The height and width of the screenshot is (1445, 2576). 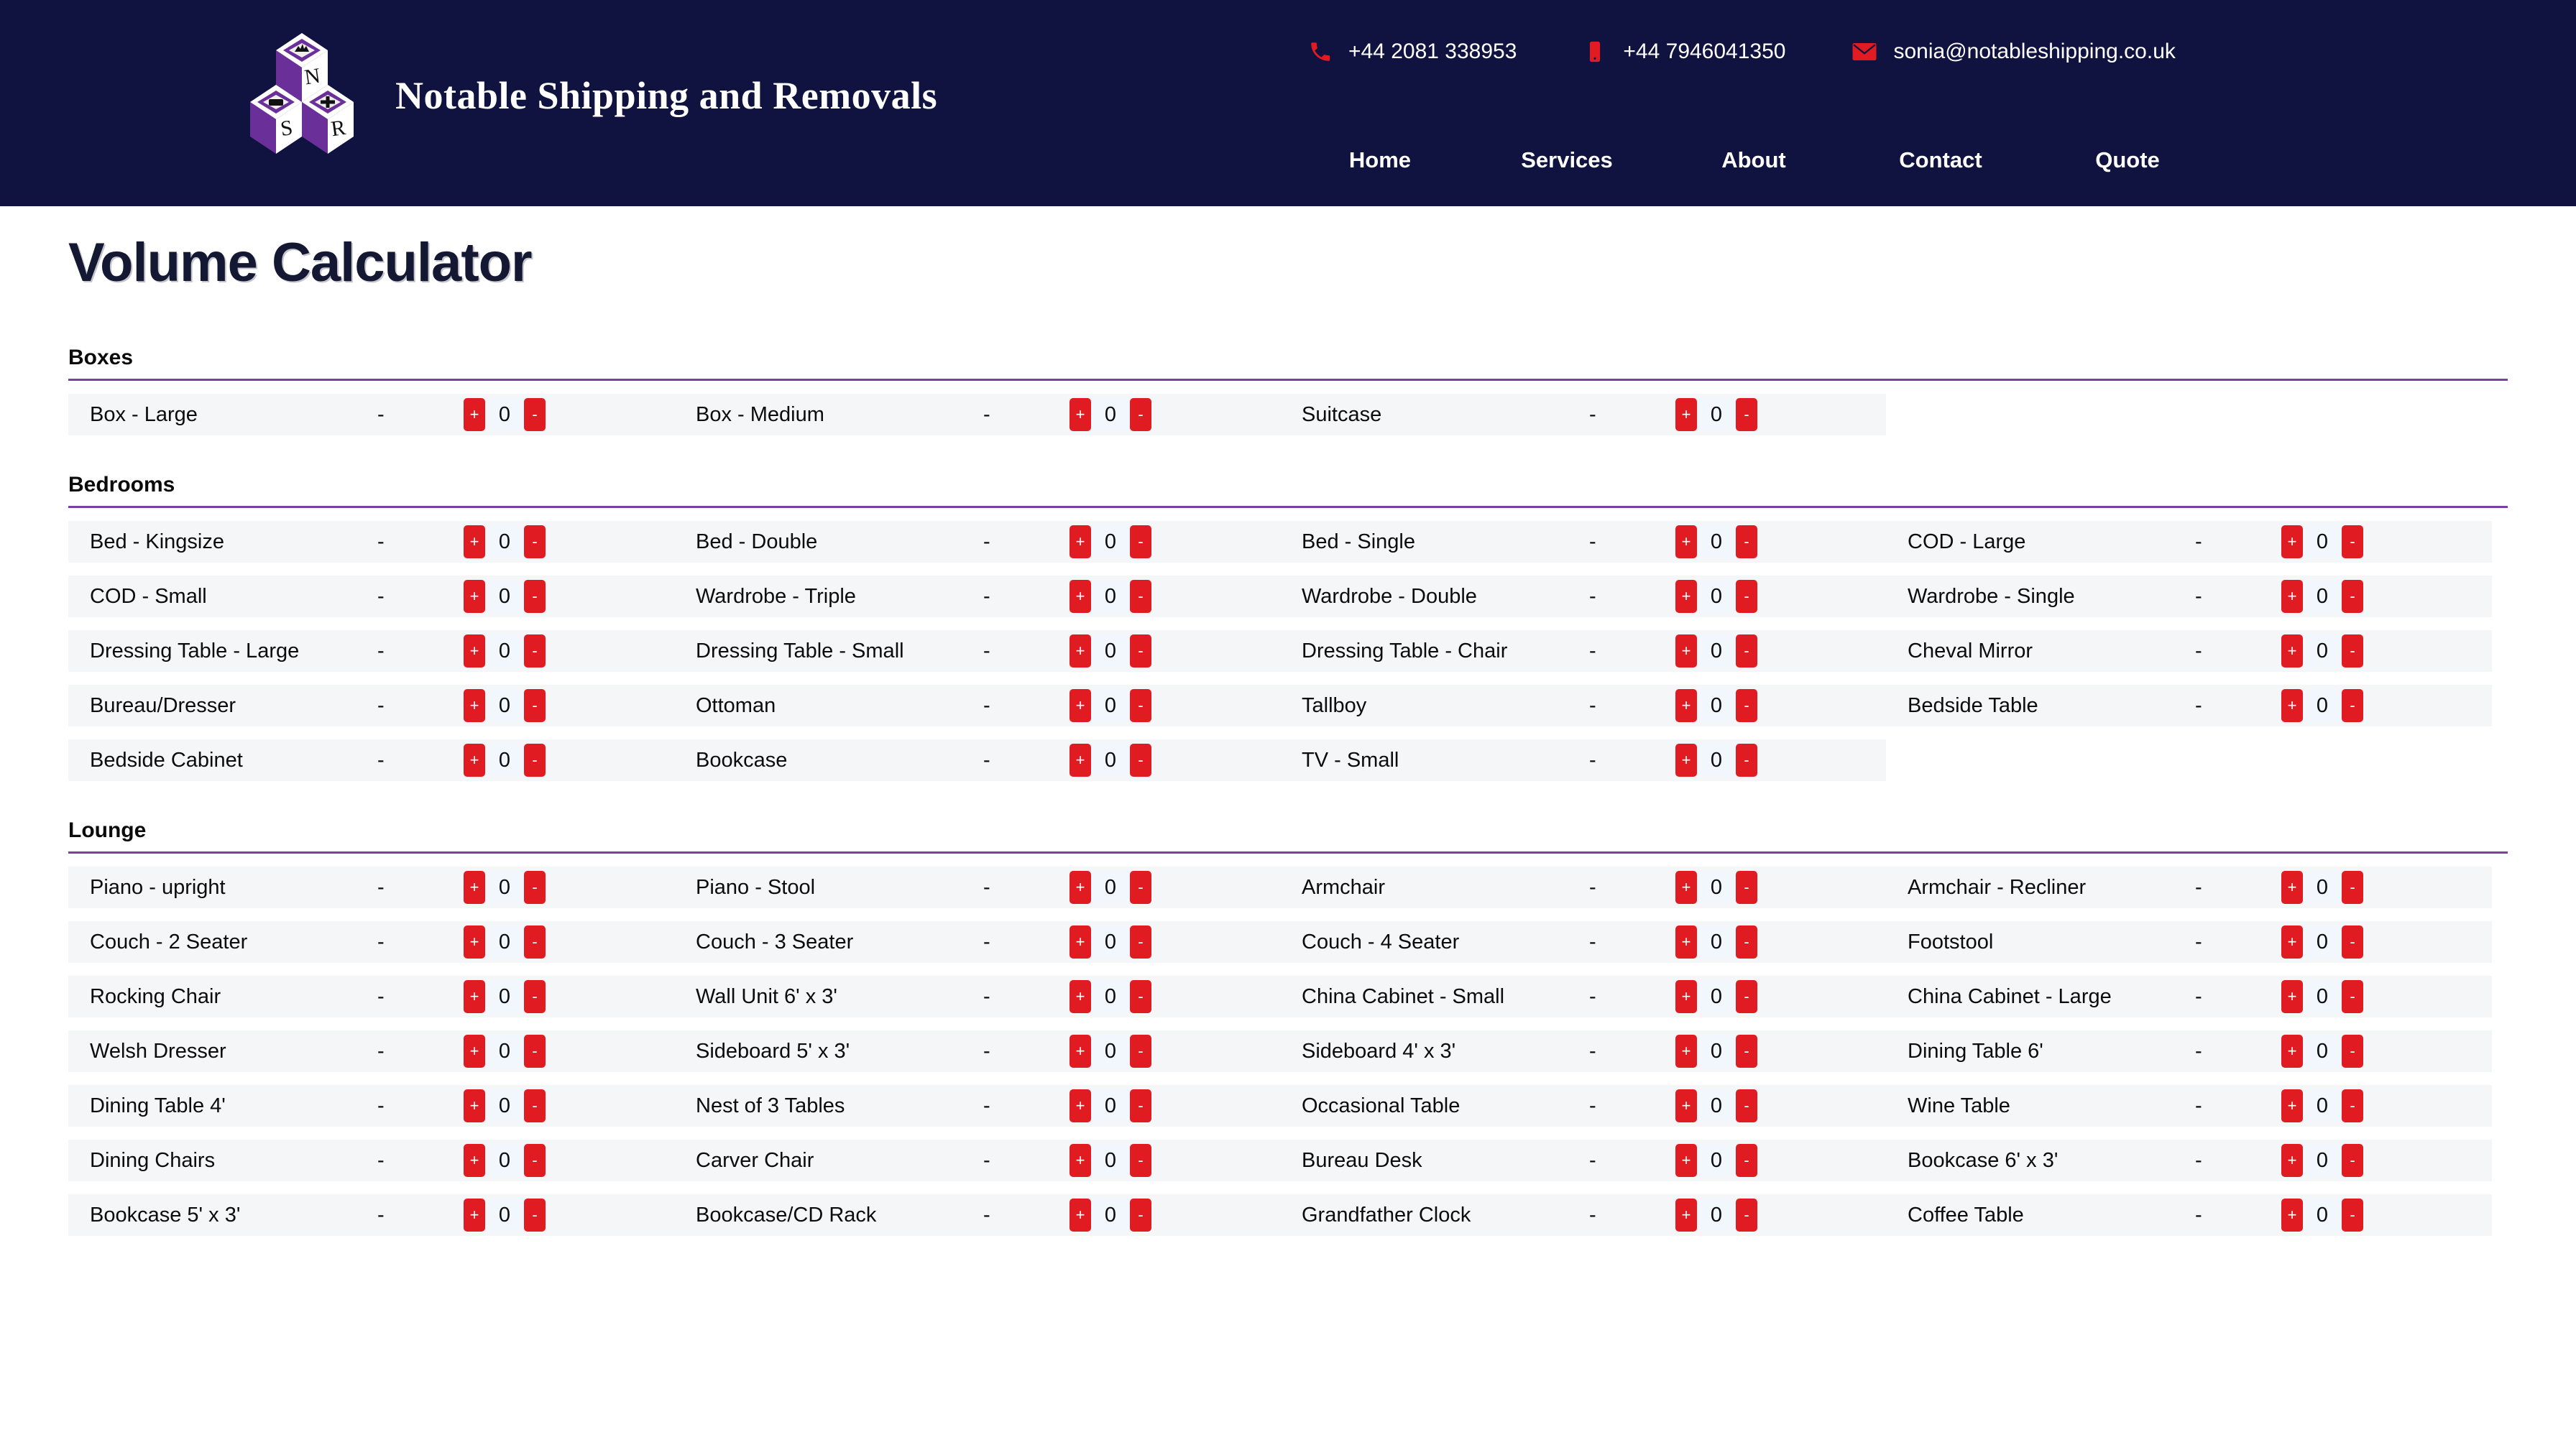 I want to click on contact-email: sonia@notableshipping.co.uk, so click(x=2014, y=52).